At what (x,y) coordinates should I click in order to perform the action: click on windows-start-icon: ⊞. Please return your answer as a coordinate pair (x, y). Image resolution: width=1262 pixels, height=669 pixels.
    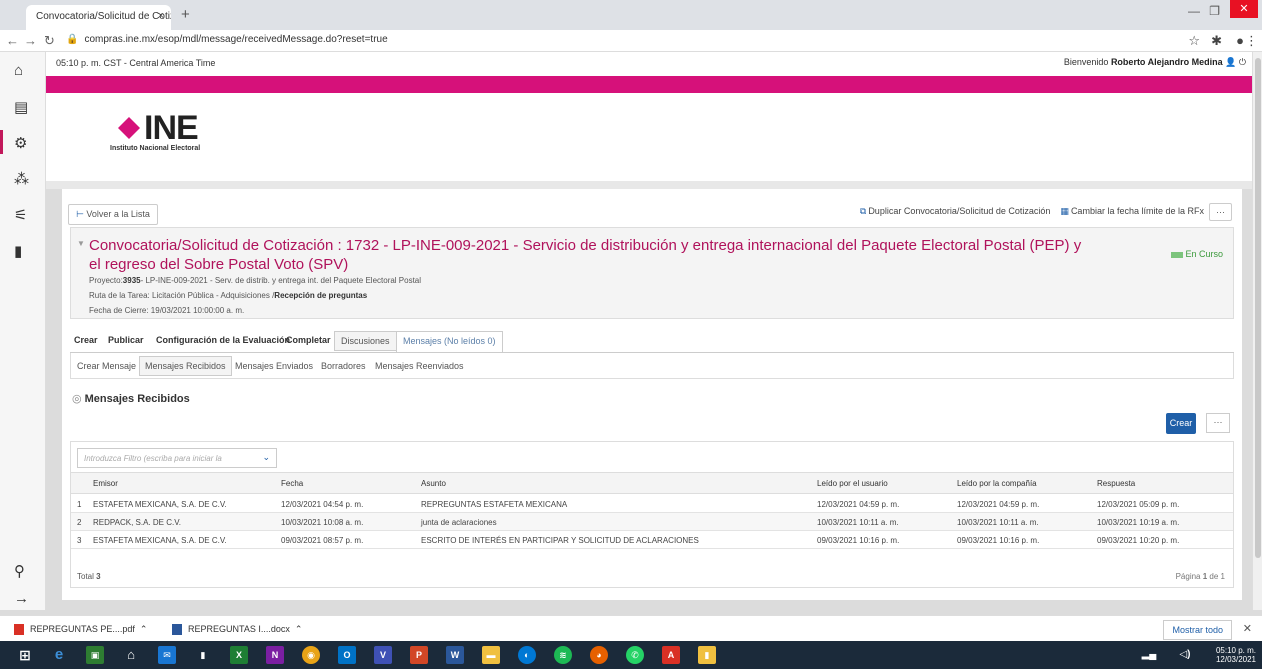
    Looking at the image, I should click on (25, 655).